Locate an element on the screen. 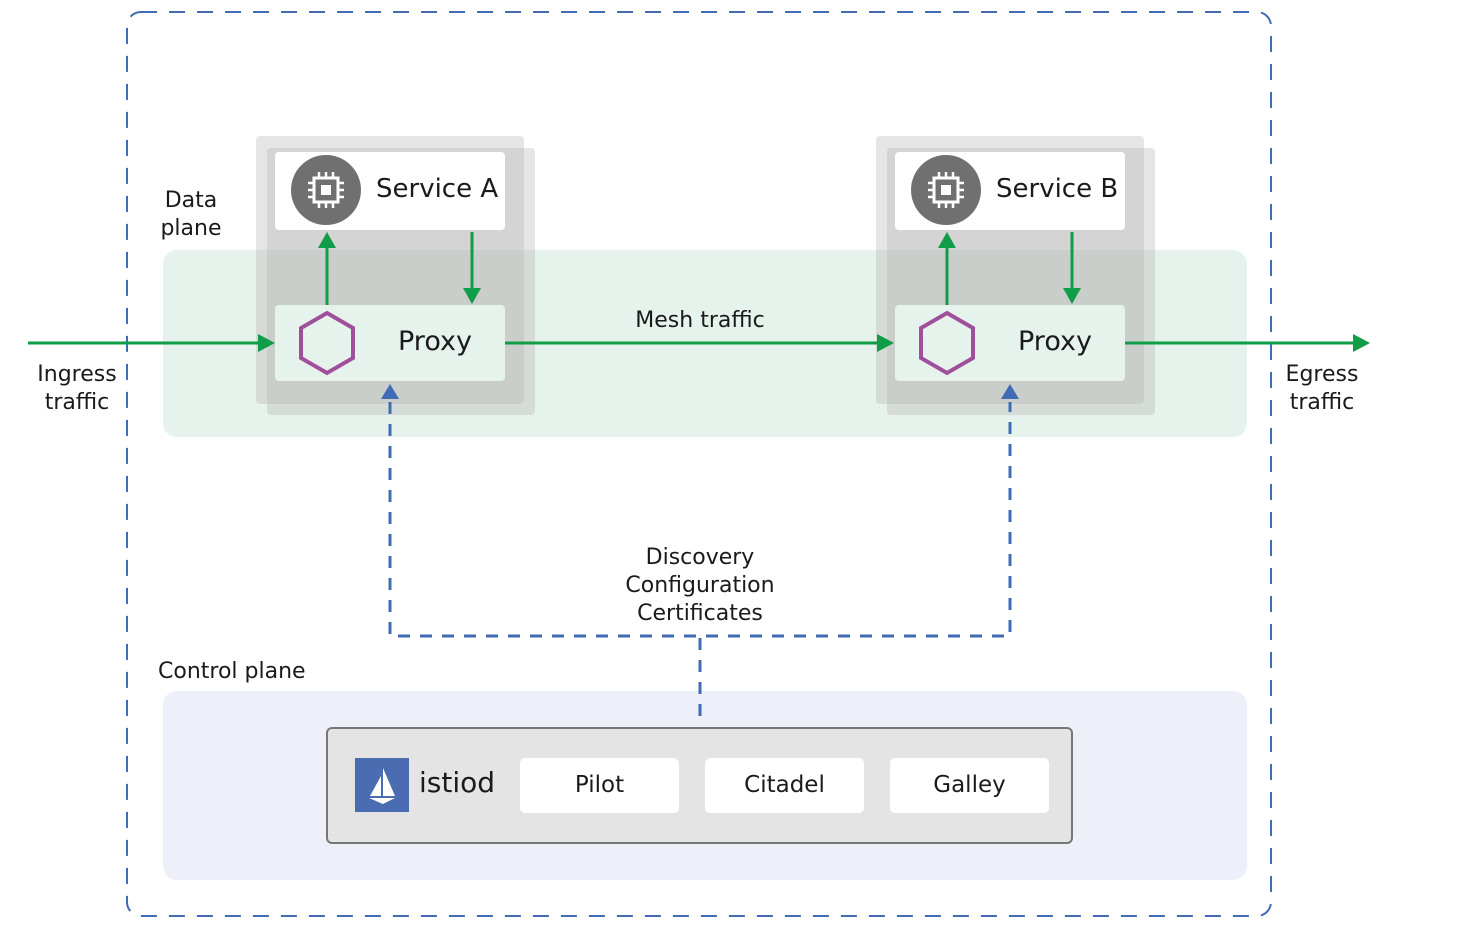  egress-label: Egress traffic is located at coordinates (1322, 389).